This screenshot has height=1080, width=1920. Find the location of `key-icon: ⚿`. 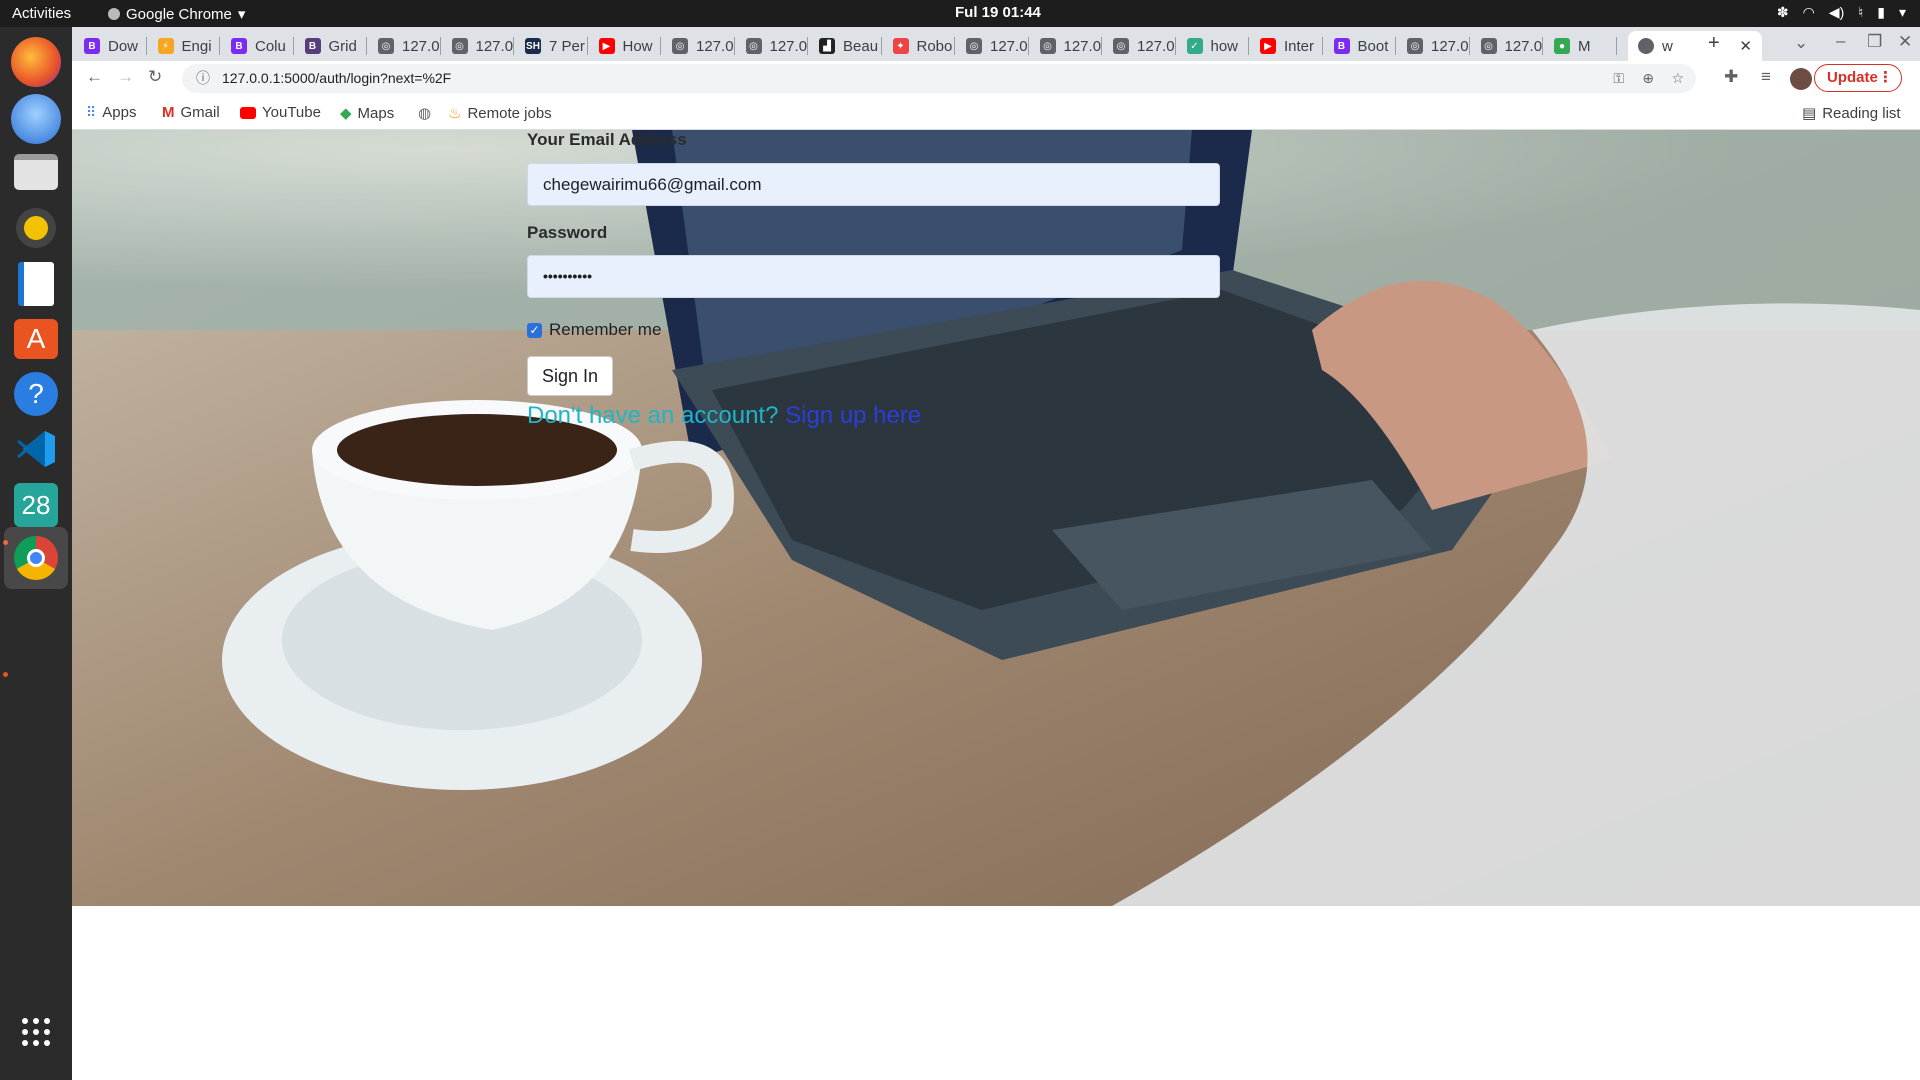

key-icon: ⚿ is located at coordinates (1618, 78).